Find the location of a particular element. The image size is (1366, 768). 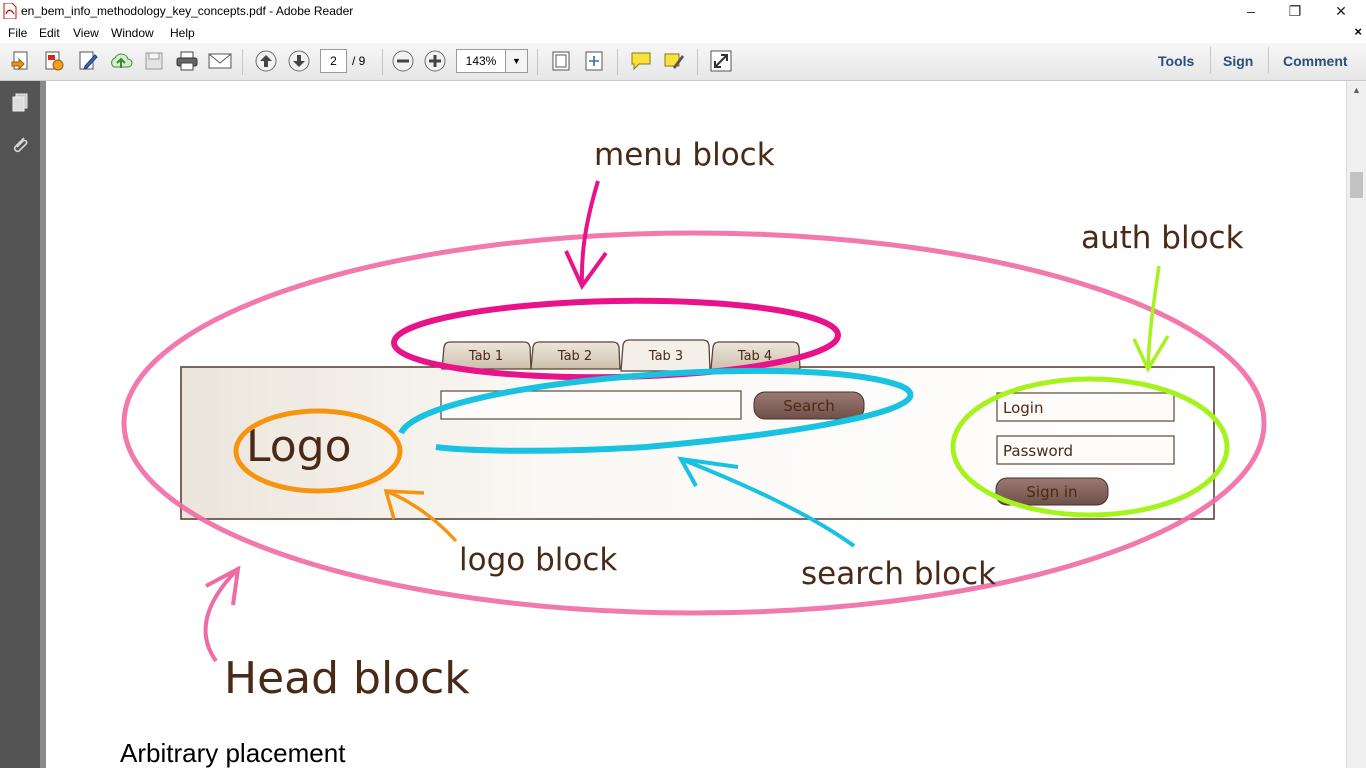

page-number-input: 2 is located at coordinates (333, 61).